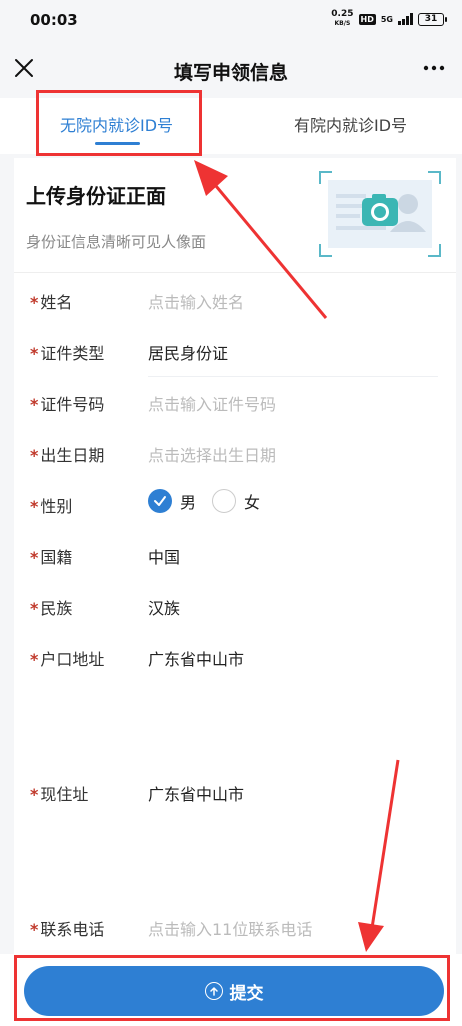  Describe the element at coordinates (350, 124) in the screenshot. I see `tab-has-hospital-id: 有院内就诊ID号` at that location.